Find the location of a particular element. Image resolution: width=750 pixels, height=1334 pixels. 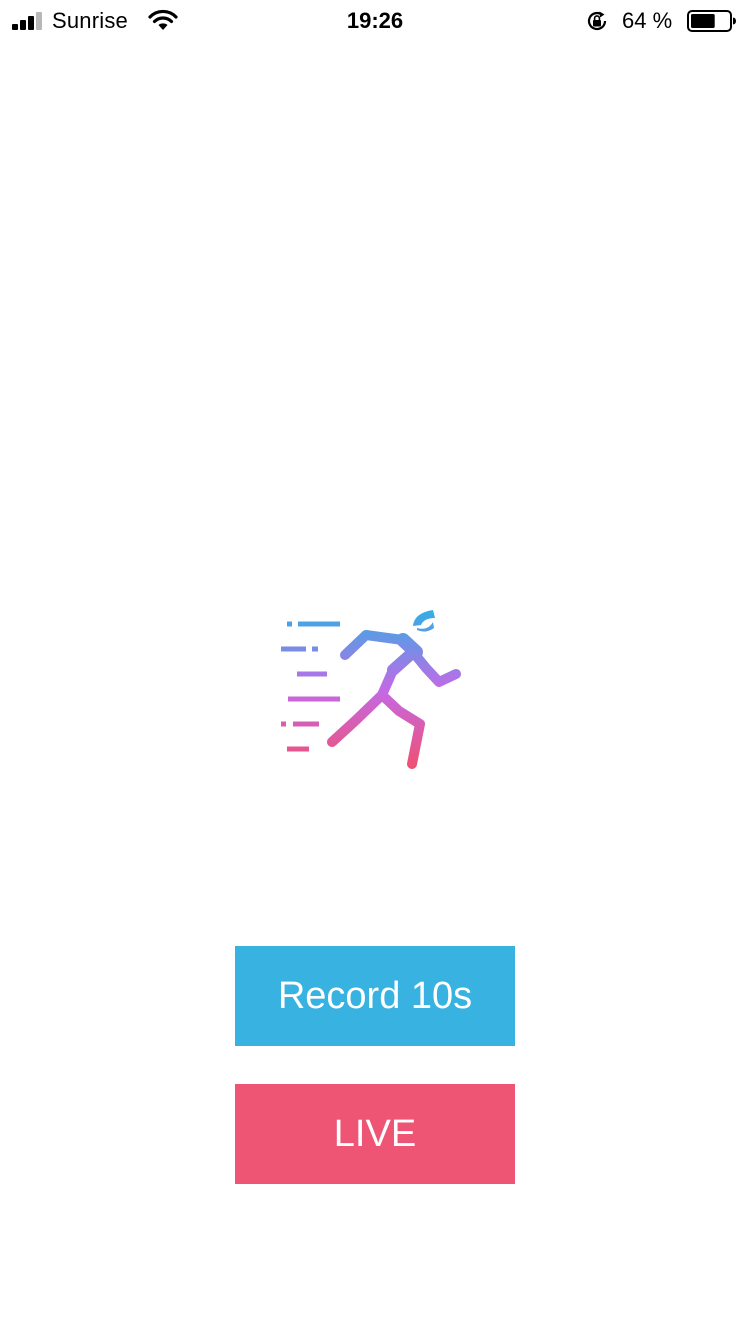

battery-percentage: 64 % is located at coordinates (647, 20).